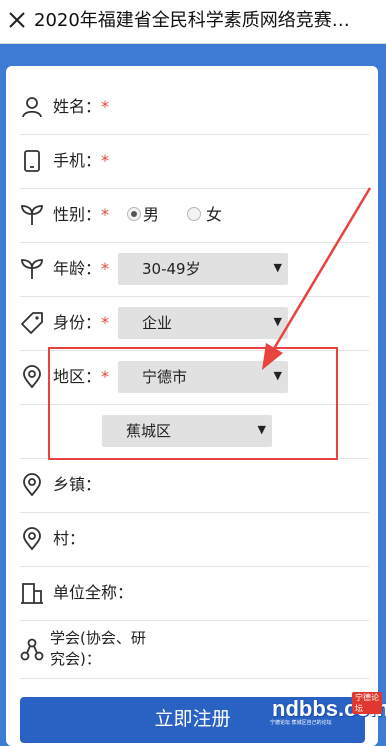 This screenshot has height=746, width=386. Describe the element at coordinates (194, 593) in the screenshot. I see `organization-row: 单位全称：` at that location.